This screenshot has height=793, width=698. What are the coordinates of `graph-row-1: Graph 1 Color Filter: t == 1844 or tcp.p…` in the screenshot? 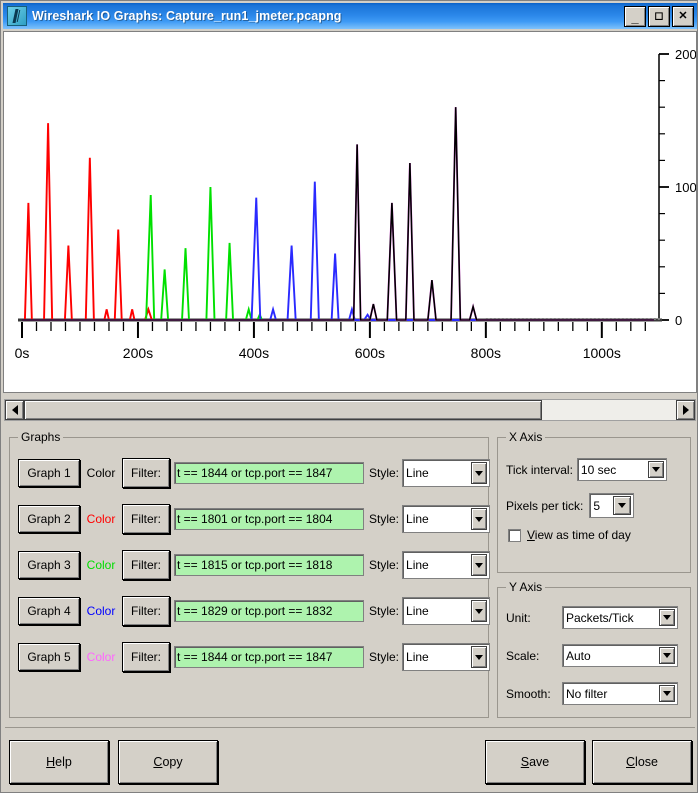 It's located at (254, 473).